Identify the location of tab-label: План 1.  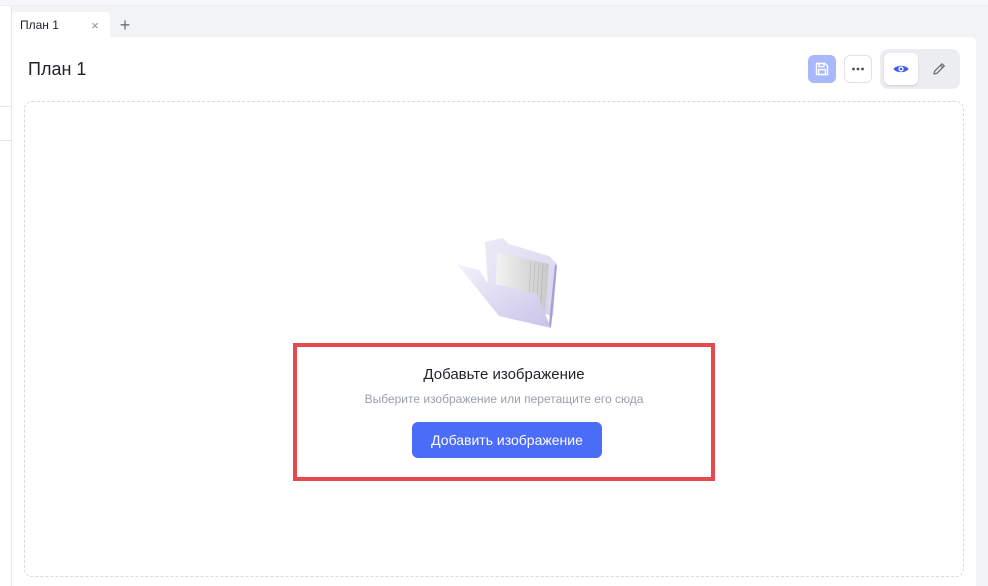
(39, 25).